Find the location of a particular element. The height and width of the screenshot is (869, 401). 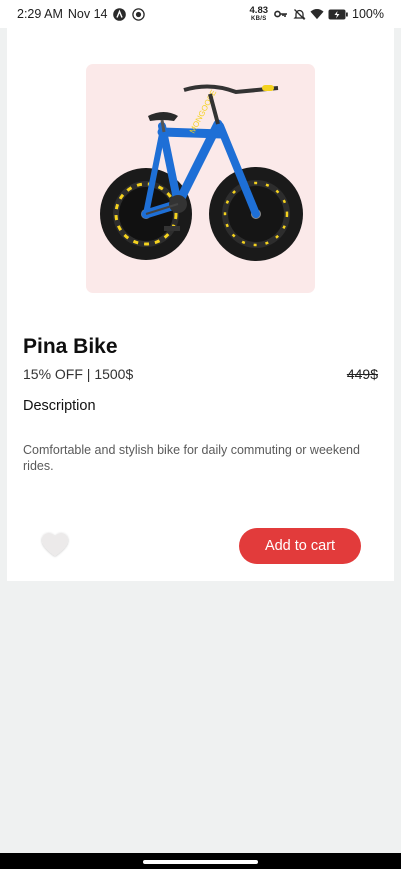

record-icon is located at coordinates (138, 14).